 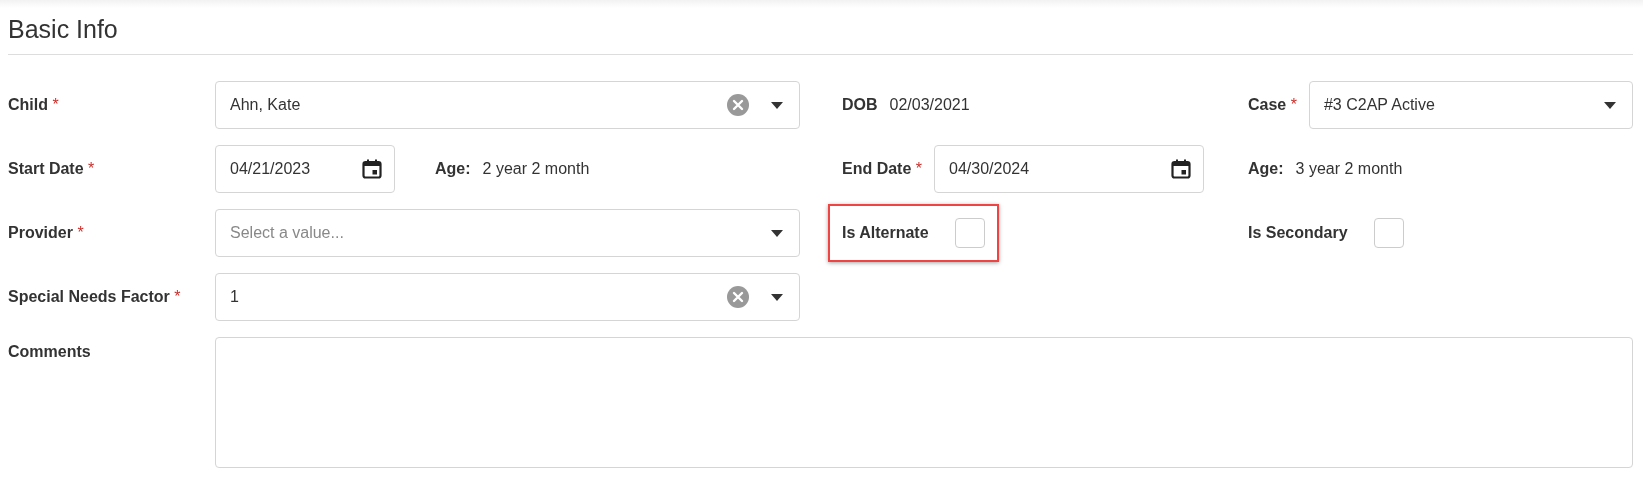 I want to click on date-field: 04/30/2024, so click(x=1069, y=169).